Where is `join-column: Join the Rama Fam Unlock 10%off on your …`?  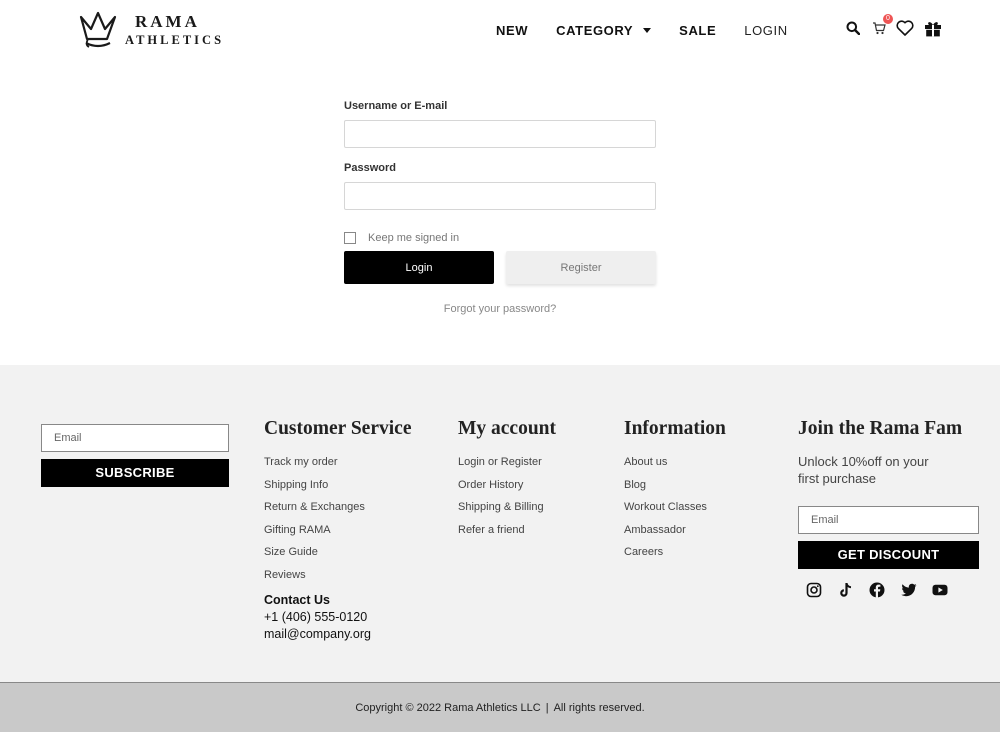
join-column: Join the Rama Fam Unlock 10%off on your … is located at coordinates (888, 508).